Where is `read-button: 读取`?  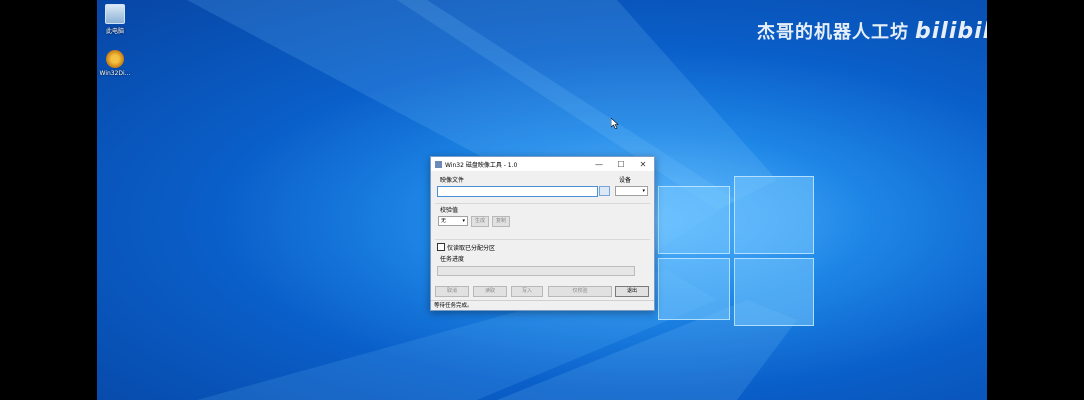 read-button: 读取 is located at coordinates (490, 291).